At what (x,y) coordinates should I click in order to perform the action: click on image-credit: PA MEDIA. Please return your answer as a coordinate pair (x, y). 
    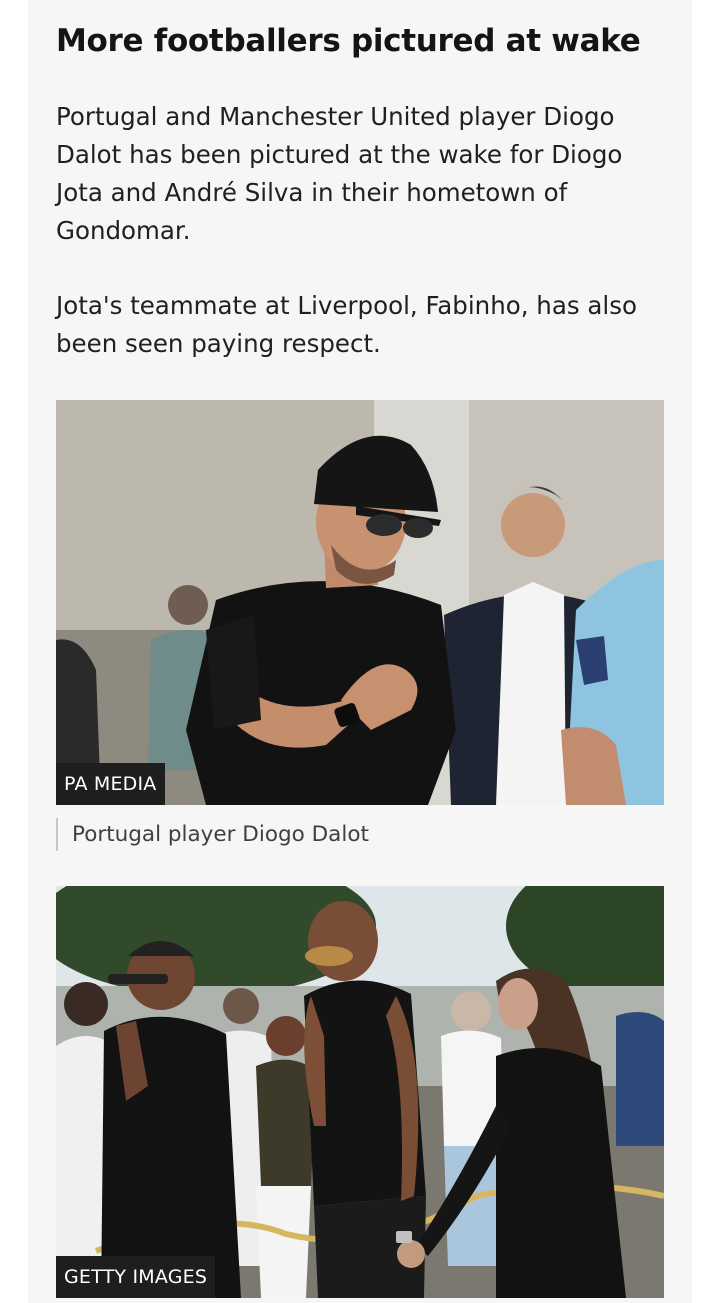
    Looking at the image, I should click on (110, 784).